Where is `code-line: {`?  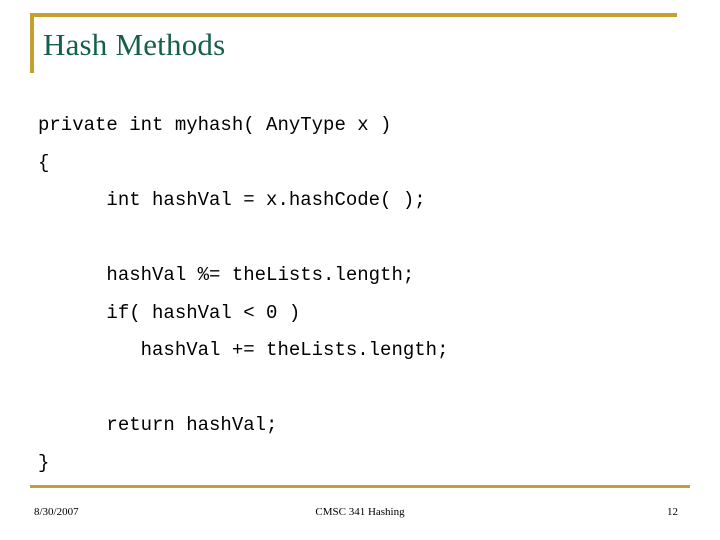
code-line: { is located at coordinates (44, 162).